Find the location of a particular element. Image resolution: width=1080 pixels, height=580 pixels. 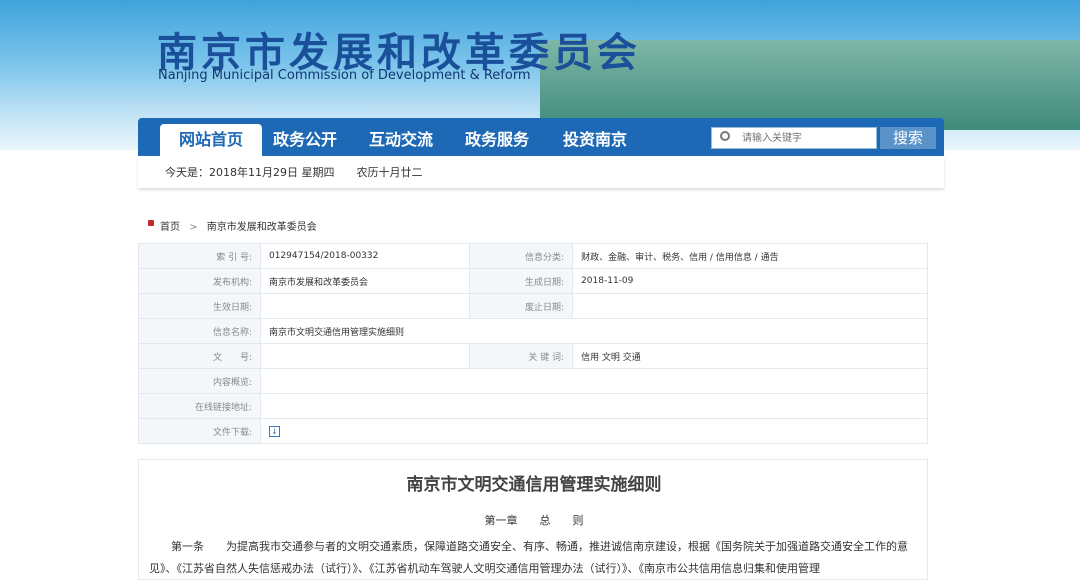

search-input is located at coordinates (807, 138).